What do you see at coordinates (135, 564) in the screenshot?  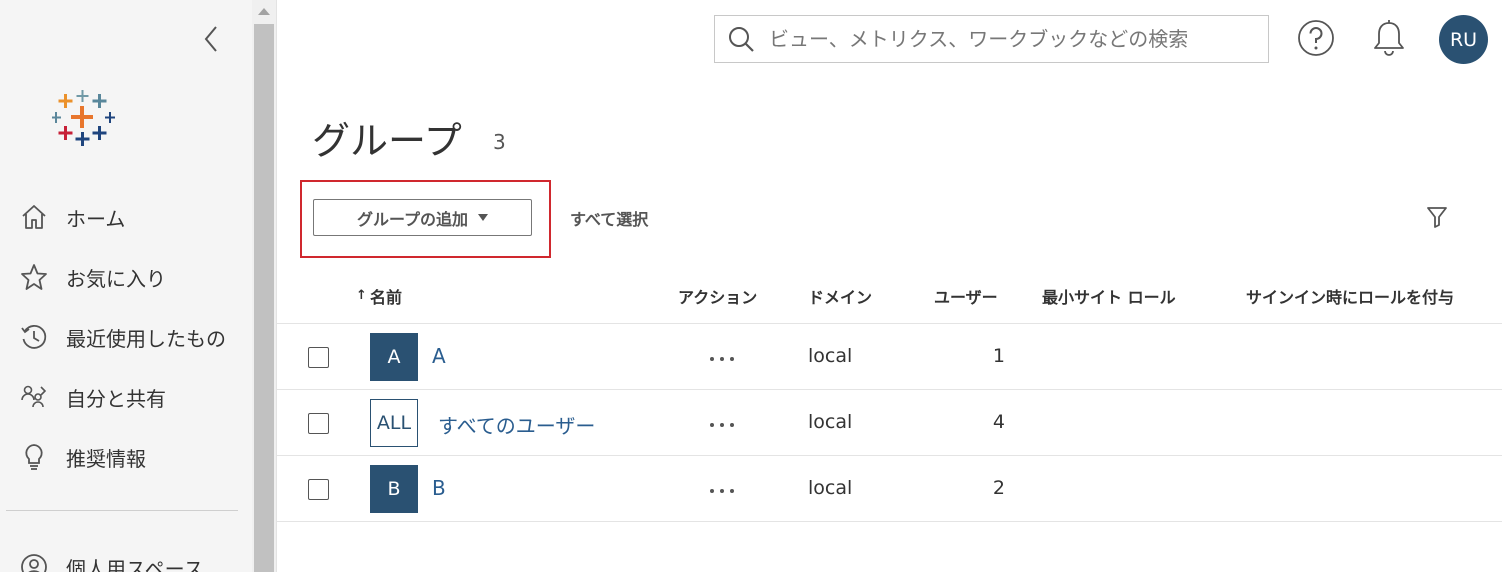 I see `sidebar-item-label: 個人用スペース` at bounding box center [135, 564].